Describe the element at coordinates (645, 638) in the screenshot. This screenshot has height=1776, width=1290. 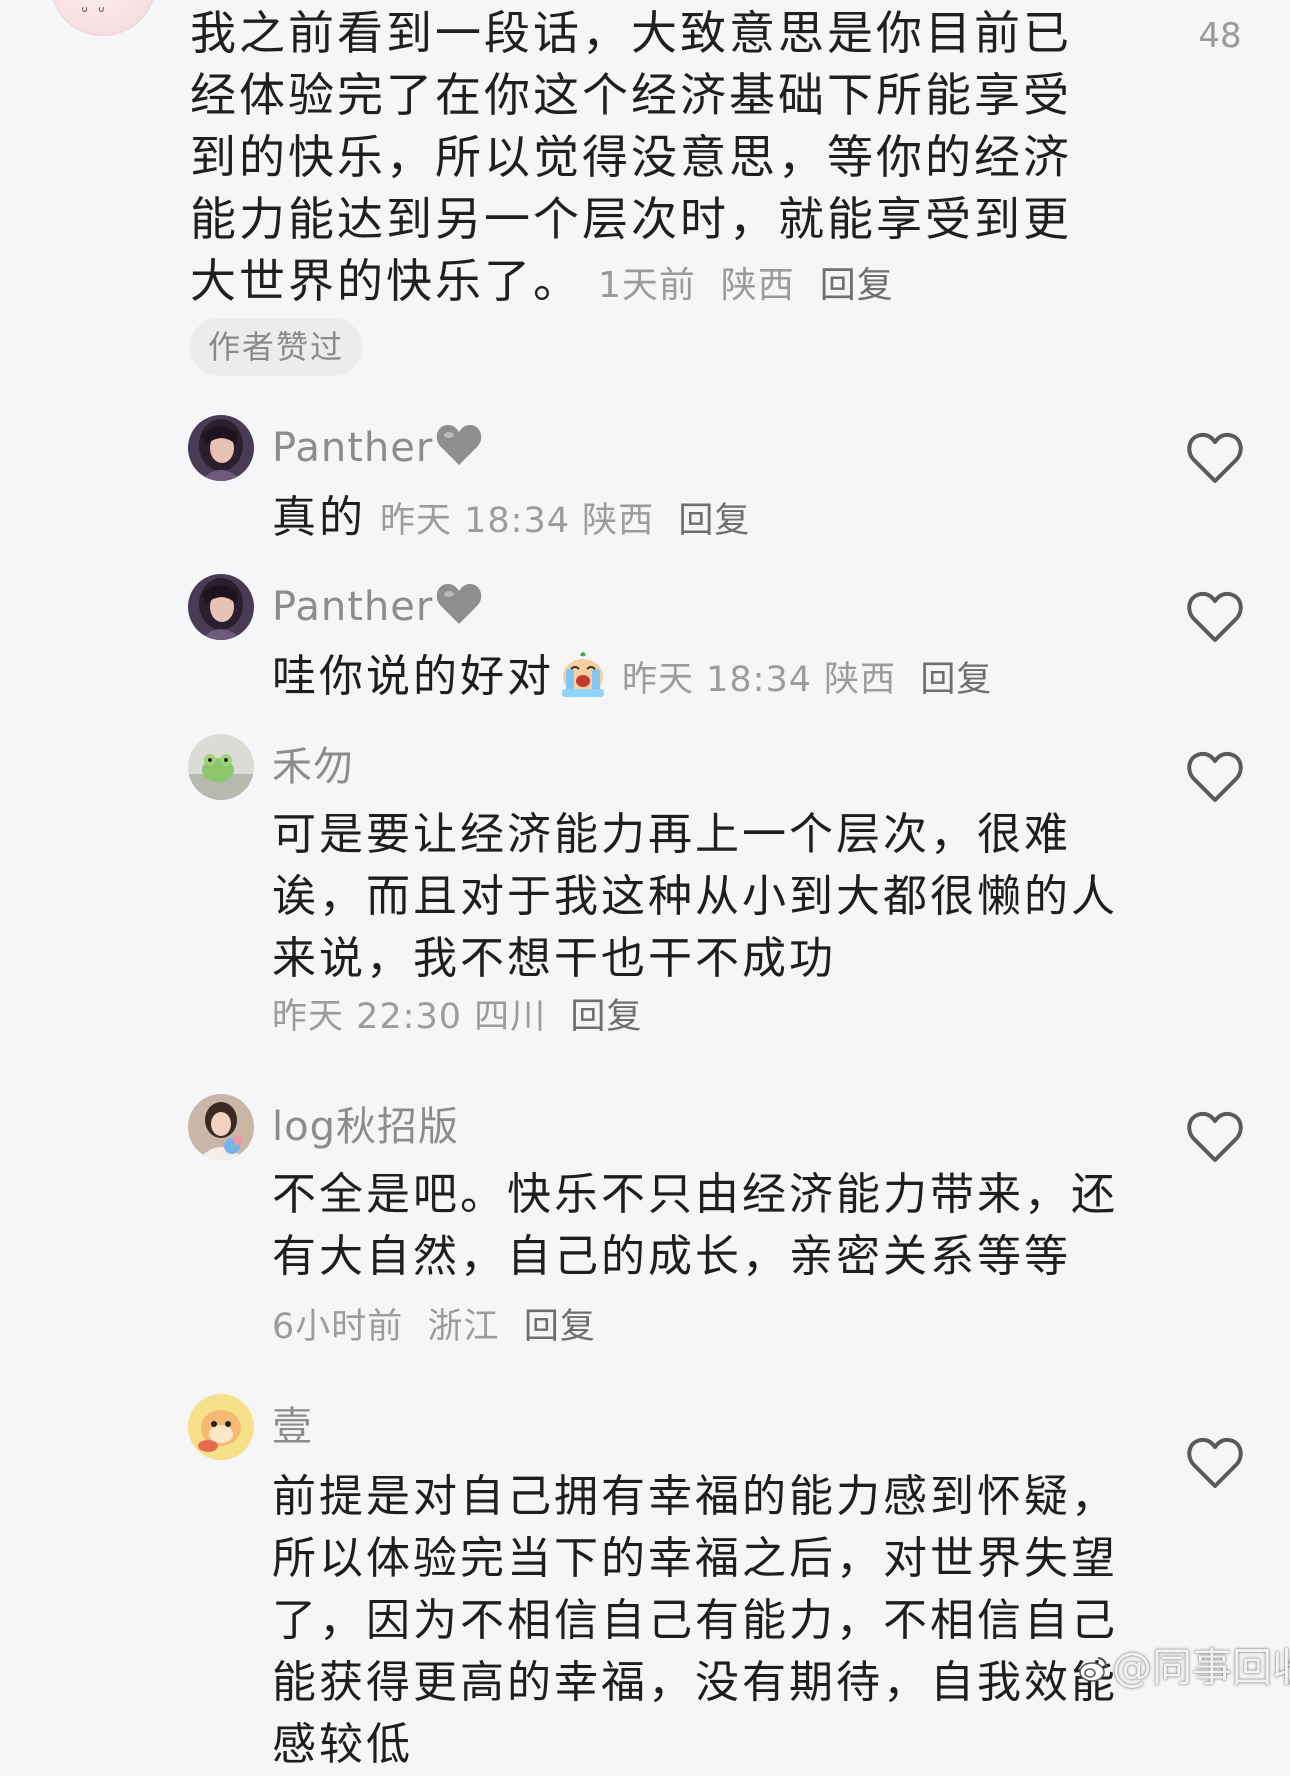
I see `reply-item: Panther 哇你说的好对 昨天 18:34 陕西 回复` at that location.